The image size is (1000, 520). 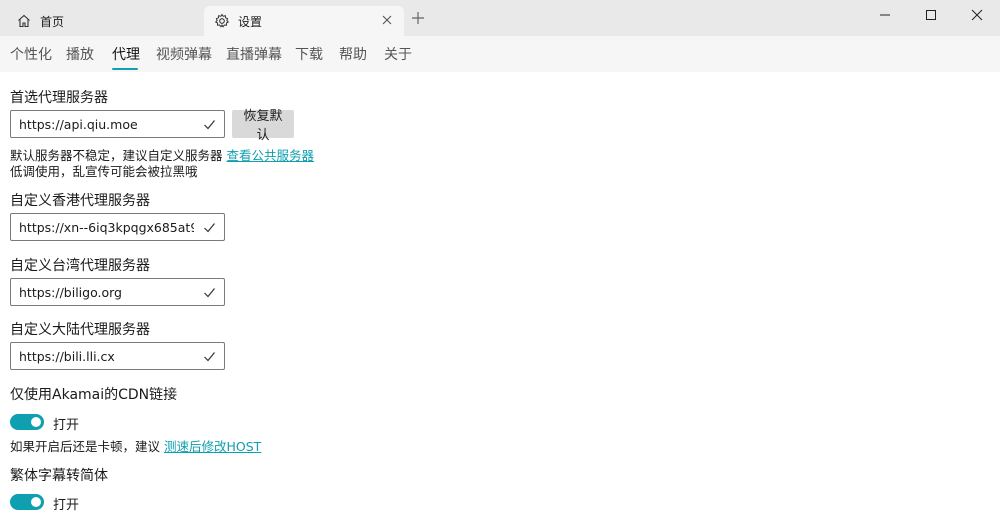 I want to click on active-tab-indicator, so click(x=125, y=69).